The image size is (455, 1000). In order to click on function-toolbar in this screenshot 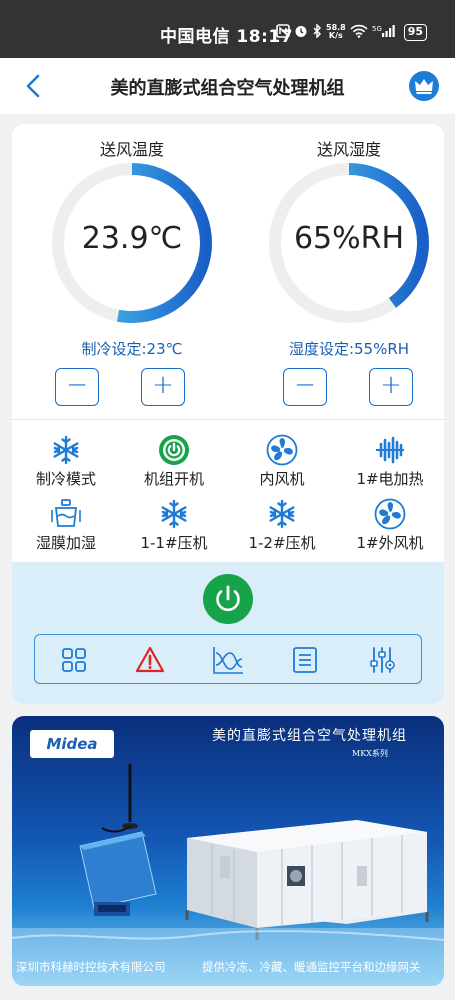, I will do `click(228, 659)`.